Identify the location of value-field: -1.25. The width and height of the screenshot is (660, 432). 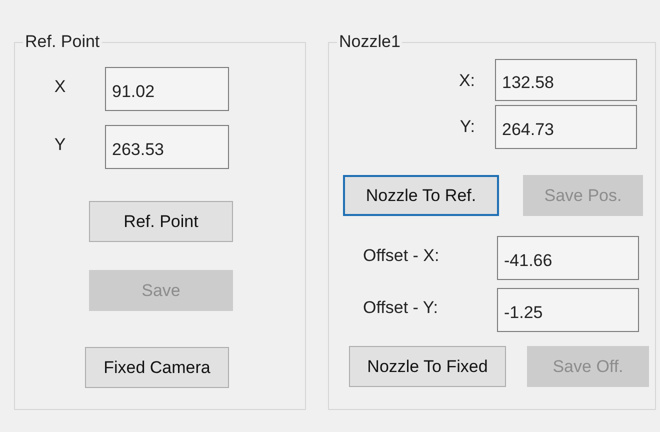
(568, 310).